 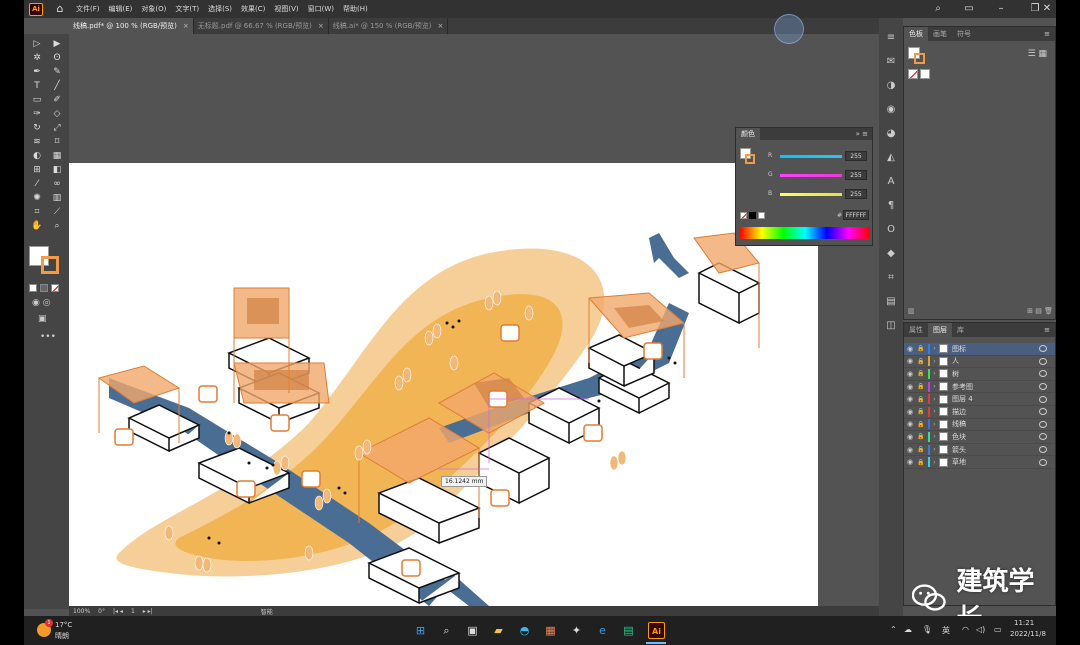 What do you see at coordinates (57, 212) in the screenshot?
I see `slice-tool-icon: ⟋` at bounding box center [57, 212].